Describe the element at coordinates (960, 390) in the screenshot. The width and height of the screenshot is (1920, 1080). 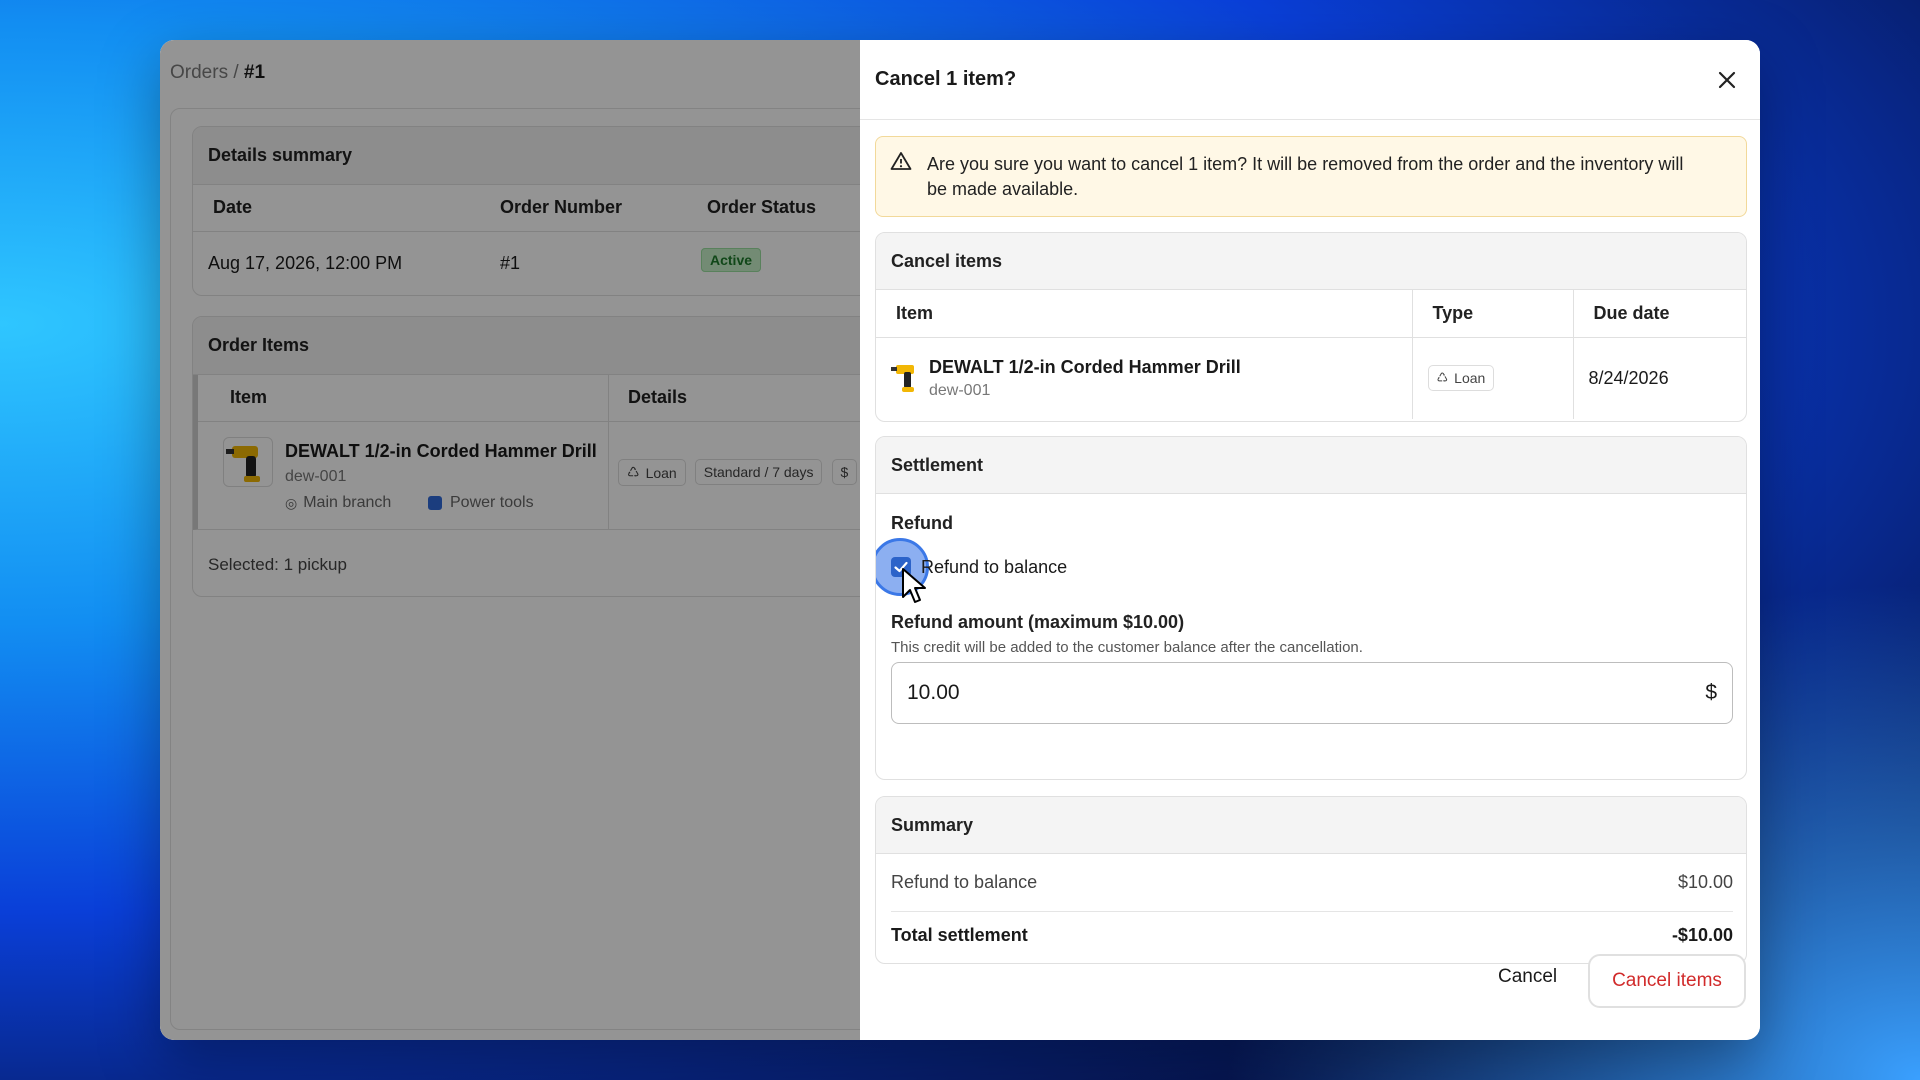
I see `item-sku: dew-001` at that location.